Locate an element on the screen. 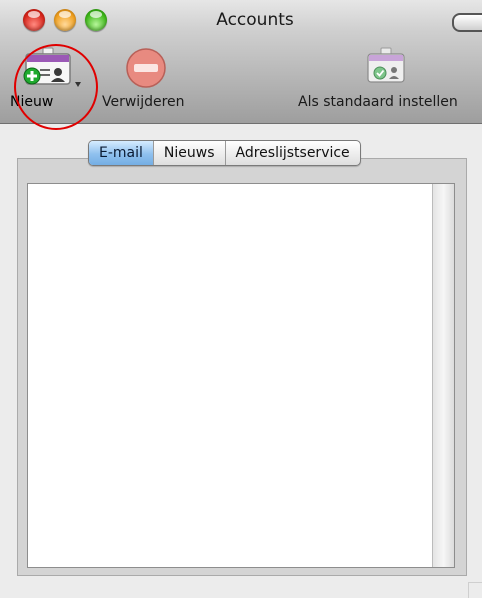  delete-account-label: Verwijderen is located at coordinates (143, 102).